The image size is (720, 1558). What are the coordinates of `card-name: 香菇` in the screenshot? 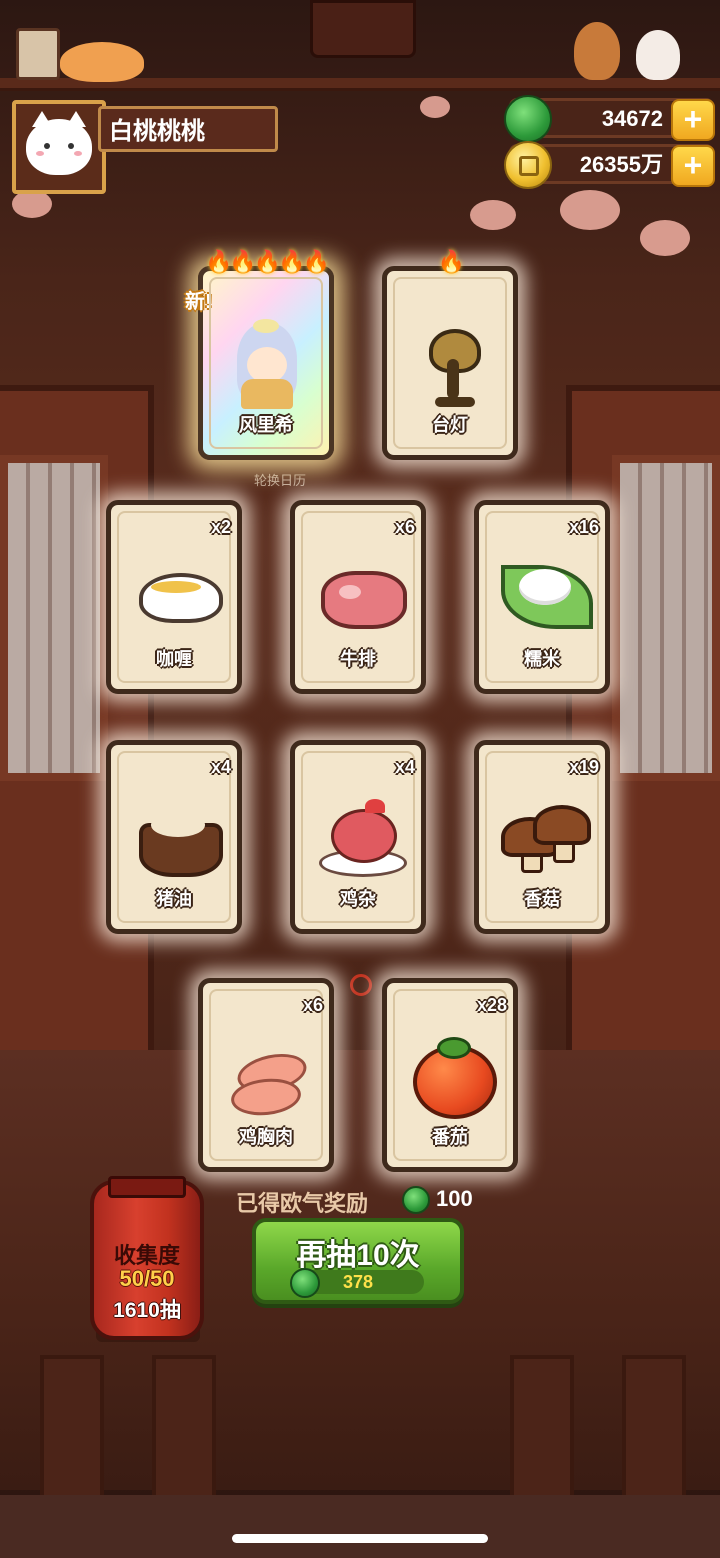 It's located at (542, 899).